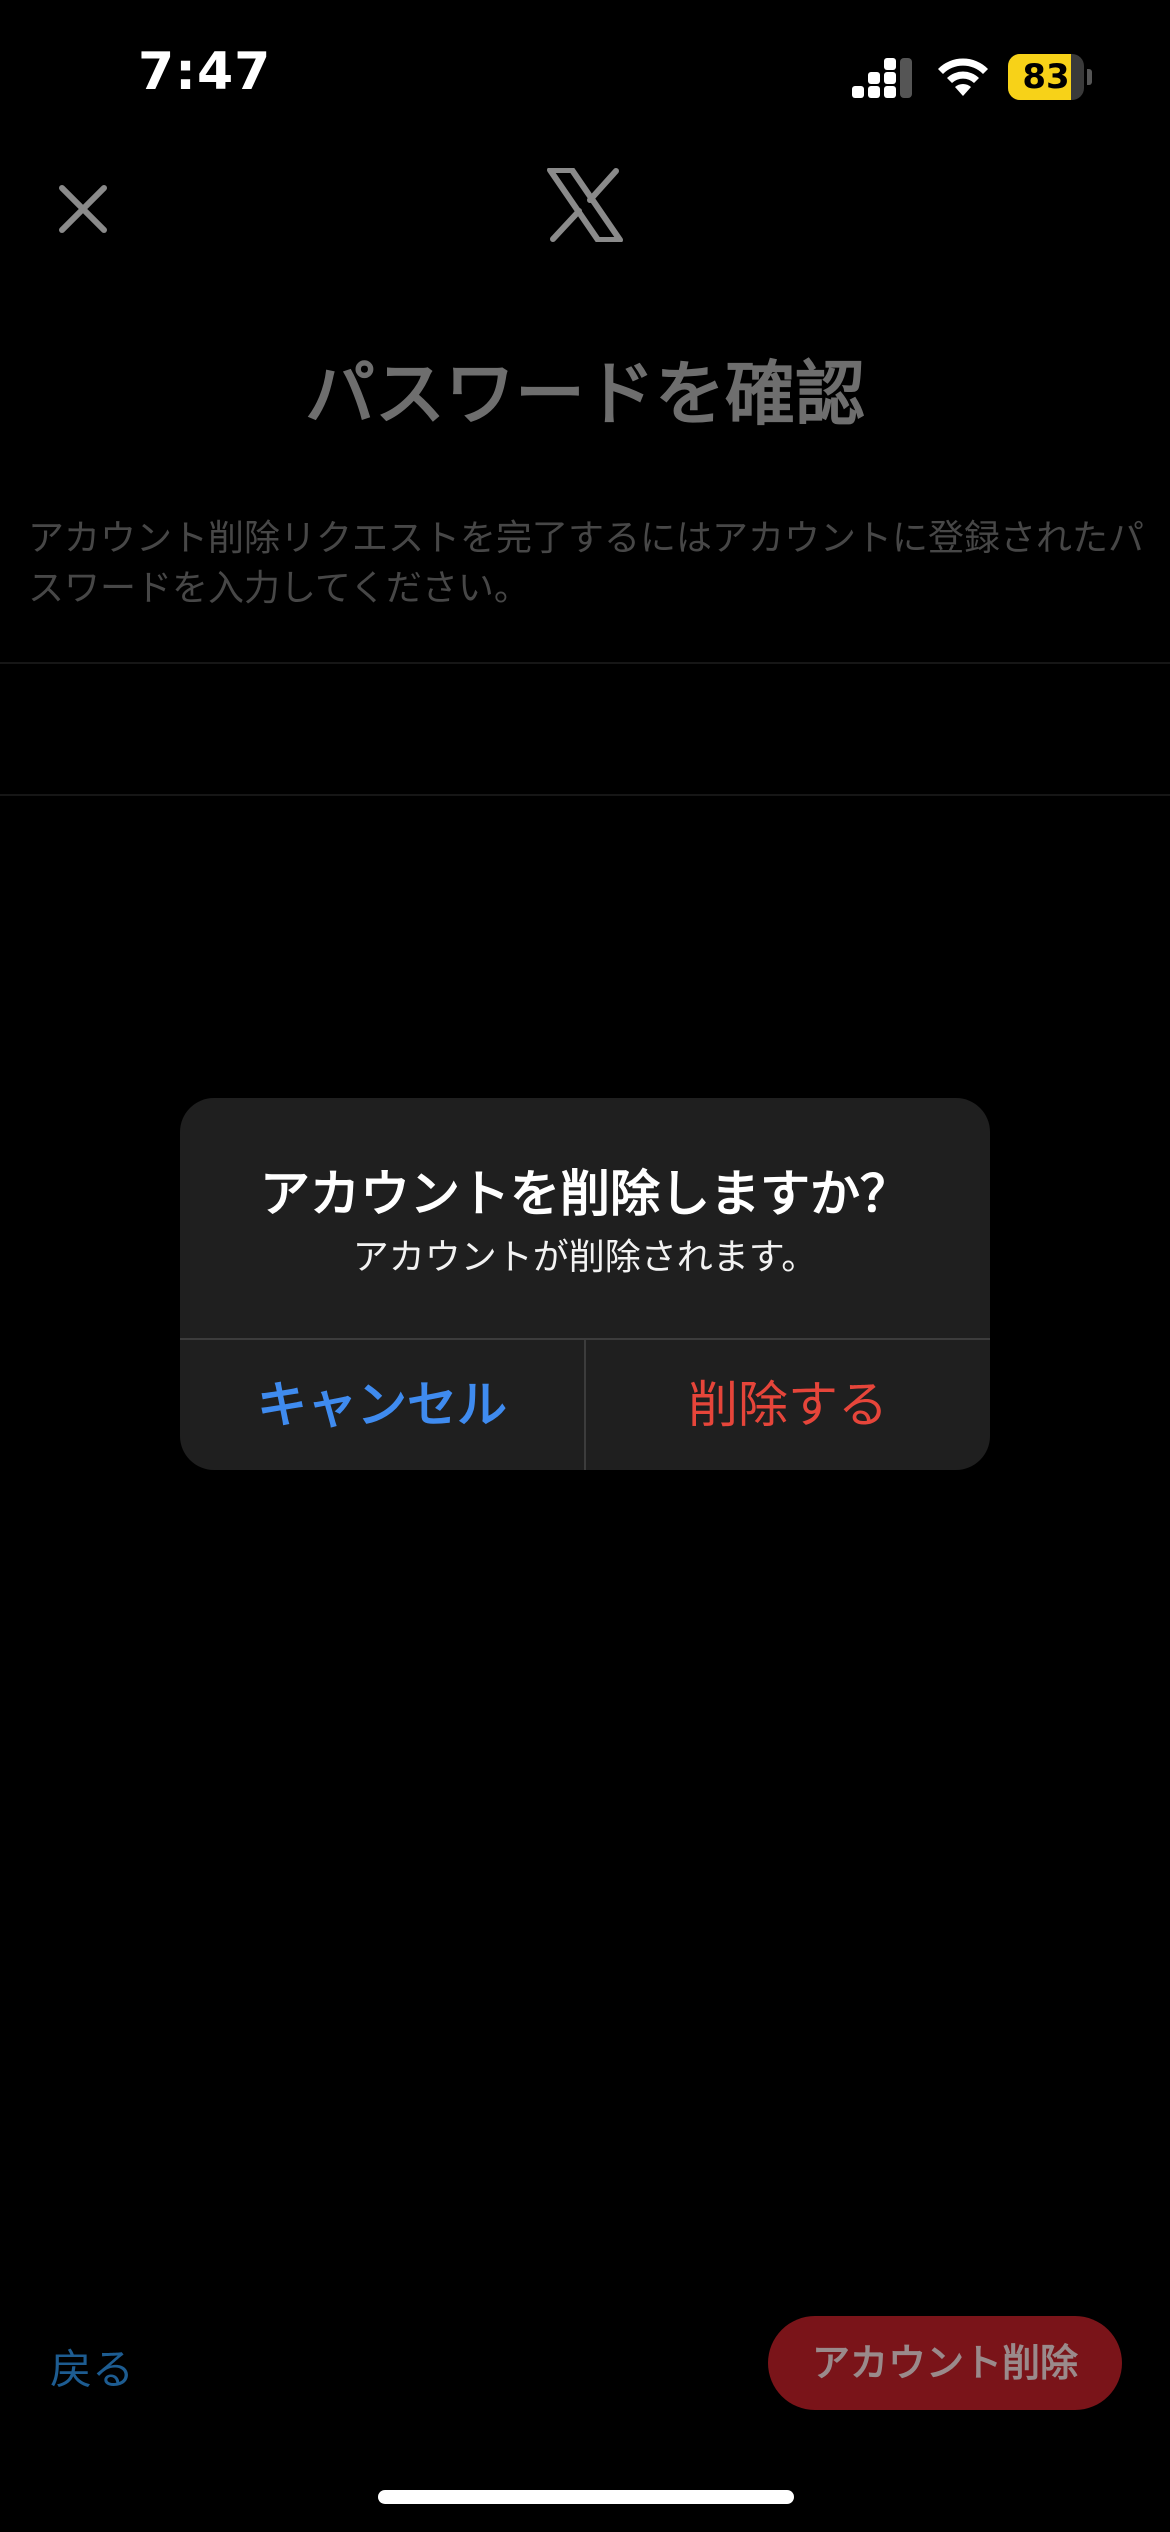 The width and height of the screenshot is (1170, 2532). I want to click on alert-title: アカウントを削除しますか？, so click(585, 1194).